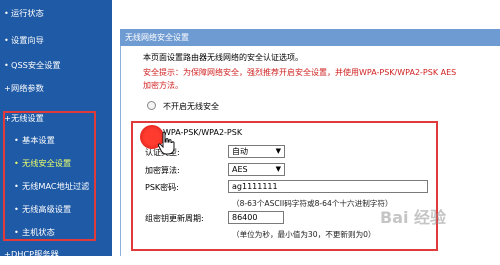 The height and width of the screenshot is (265, 500). What do you see at coordinates (162, 170) in the screenshot?
I see `encryption-label: 加密算法:` at bounding box center [162, 170].